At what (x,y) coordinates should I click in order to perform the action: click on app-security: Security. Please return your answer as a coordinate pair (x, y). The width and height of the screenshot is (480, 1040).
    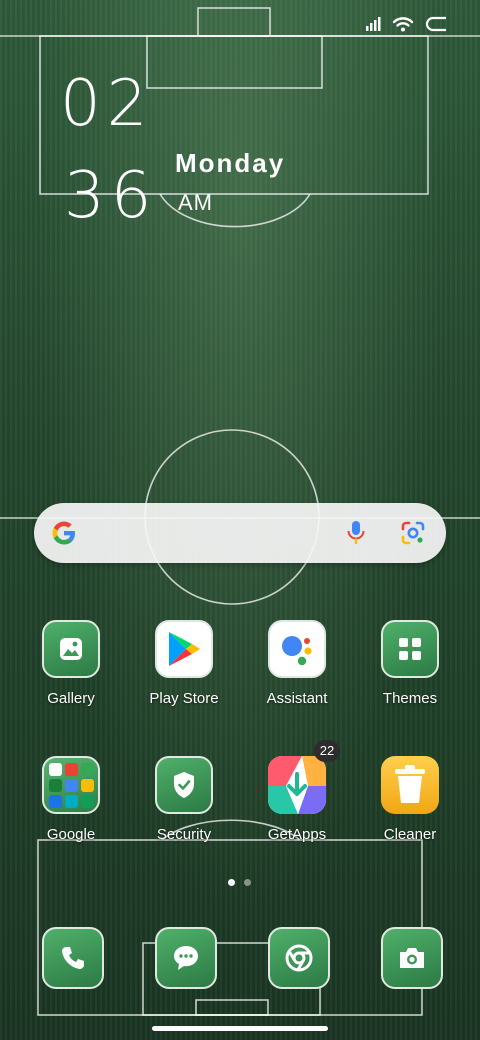
    Looking at the image, I should click on (184, 799).